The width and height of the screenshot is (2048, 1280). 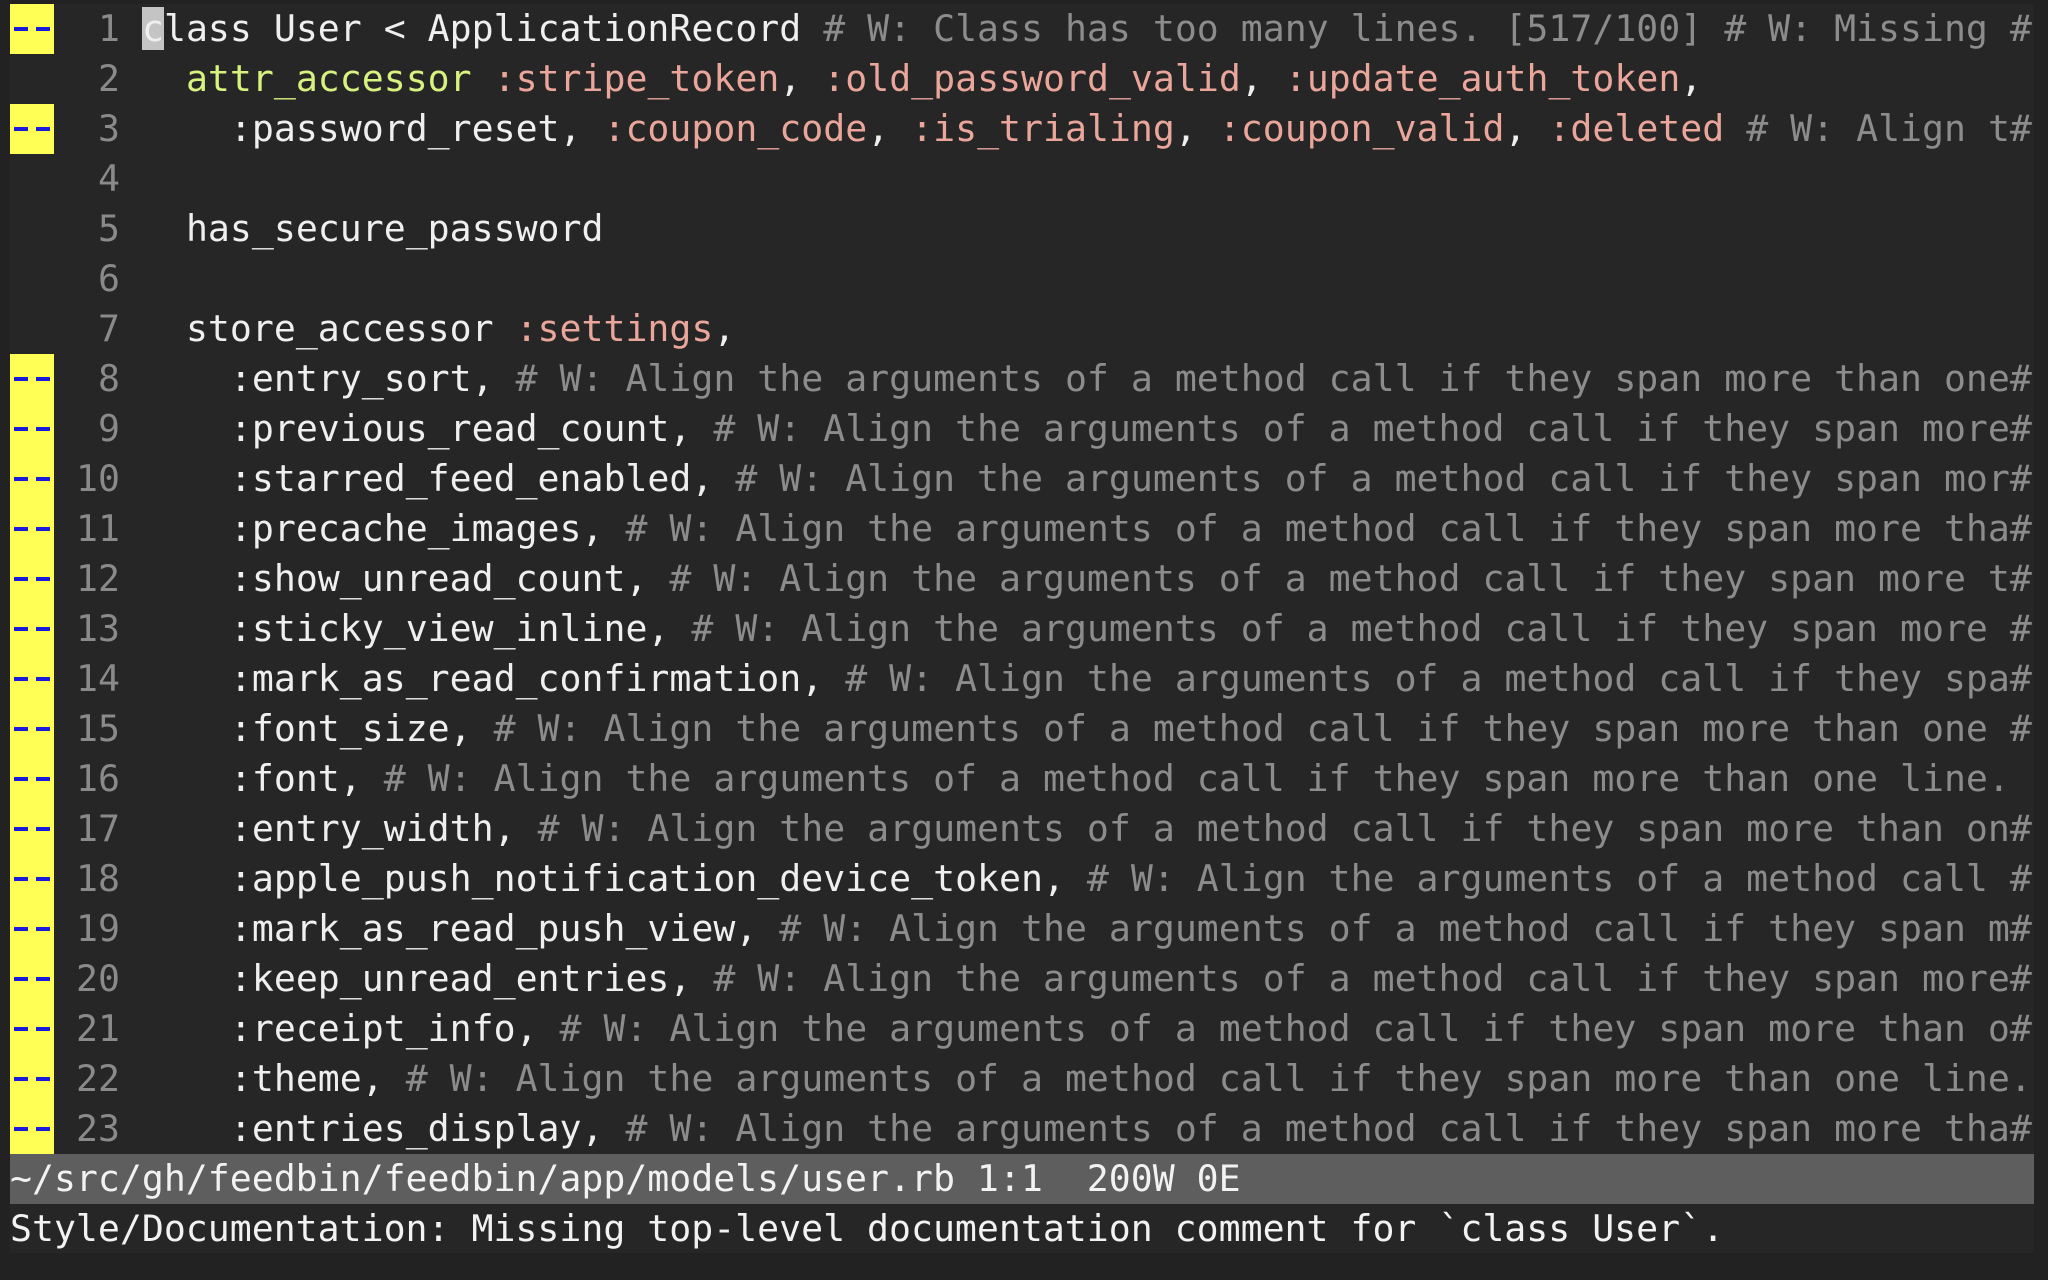 I want to click on default-token: :sticky_view_inline,, so click(x=417, y=628).